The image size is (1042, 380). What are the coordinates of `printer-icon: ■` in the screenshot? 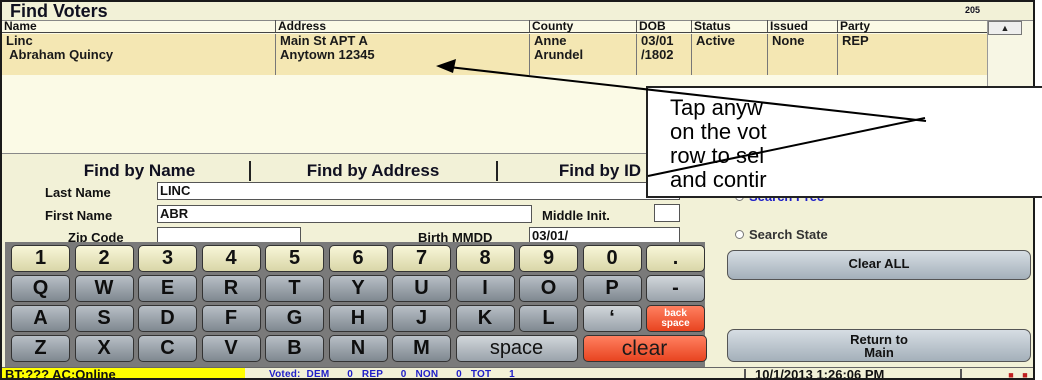 It's located at (1011, 373).